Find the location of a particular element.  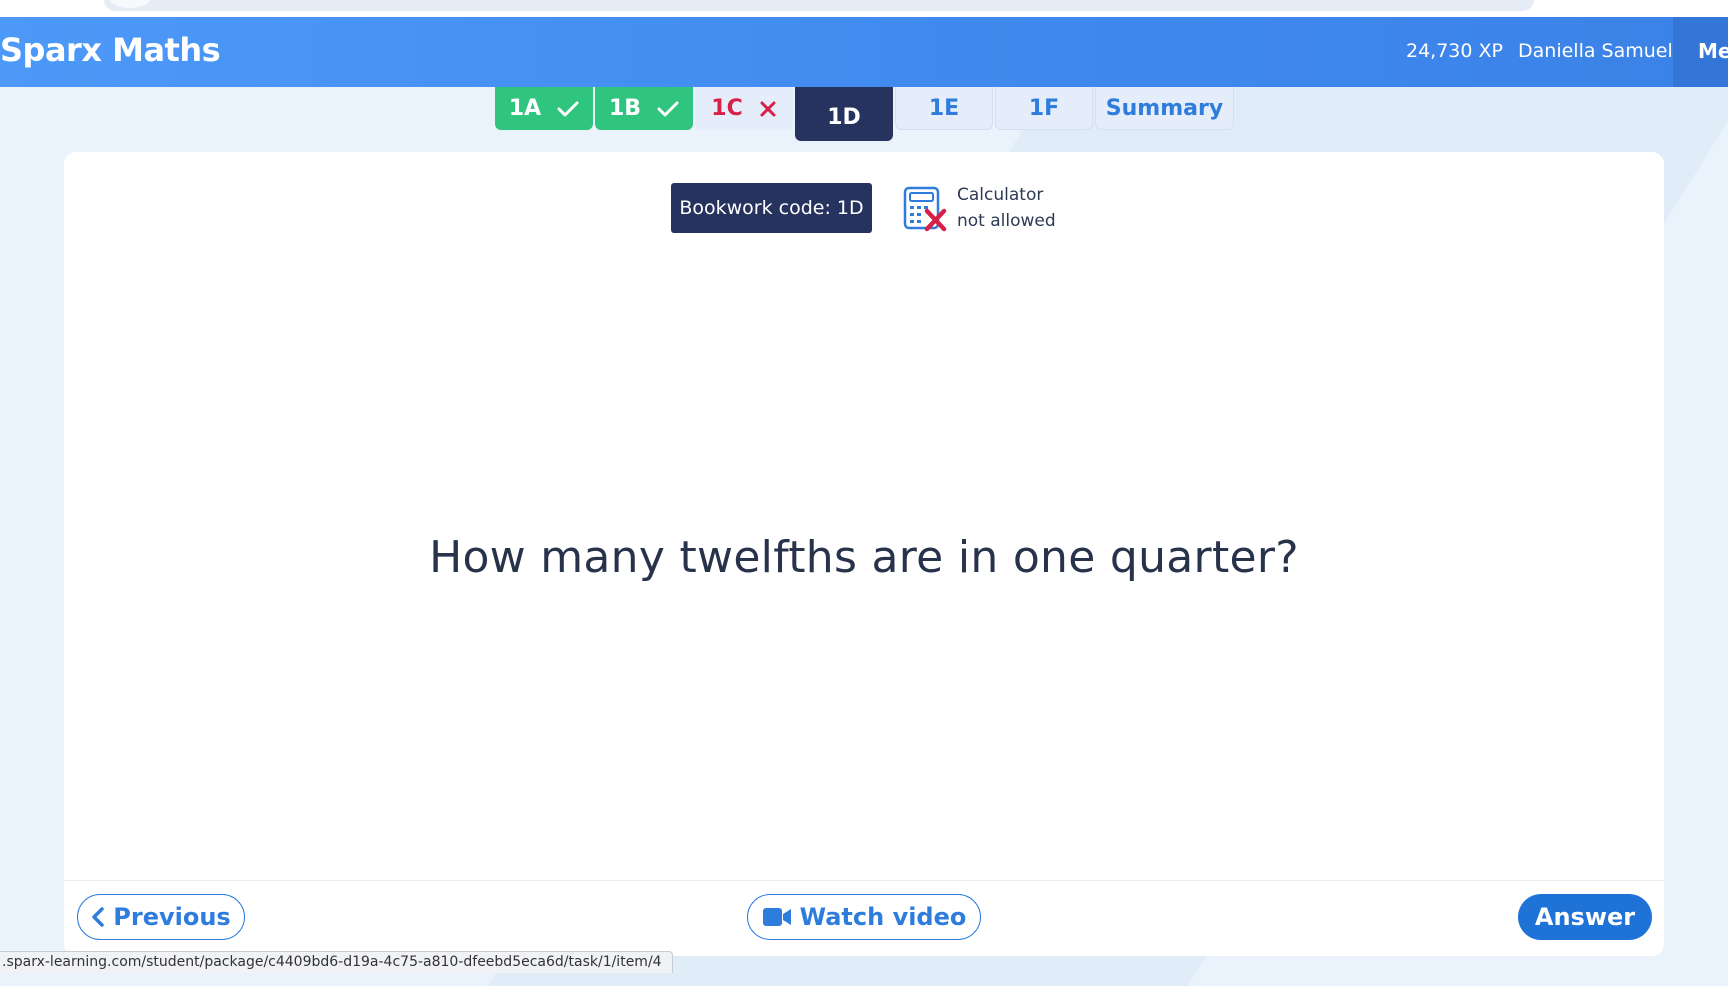

tab-label: 1F is located at coordinates (1044, 108).